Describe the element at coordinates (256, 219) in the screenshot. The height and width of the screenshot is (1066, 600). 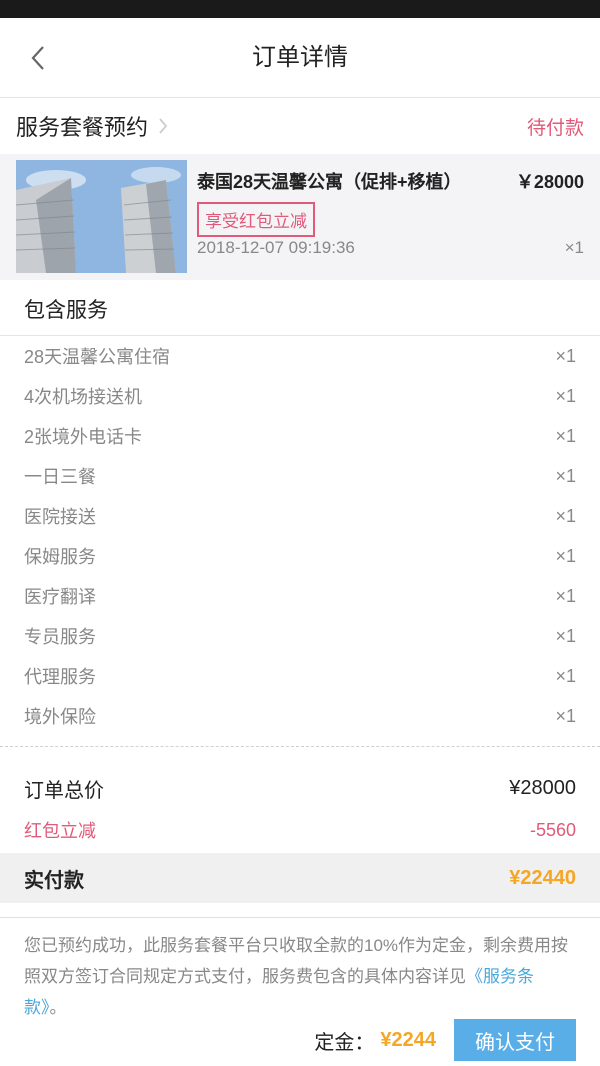
I see `discount-badge: 享受红包立减` at that location.